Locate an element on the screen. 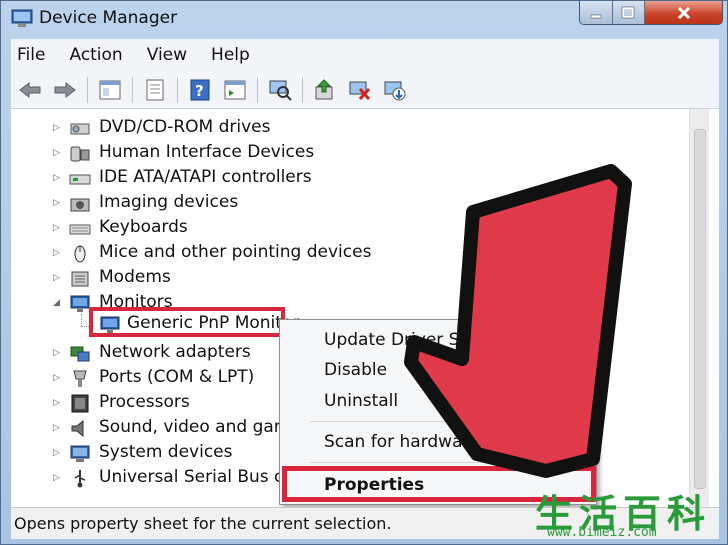  tree-item-label: System devices is located at coordinates (166, 452).